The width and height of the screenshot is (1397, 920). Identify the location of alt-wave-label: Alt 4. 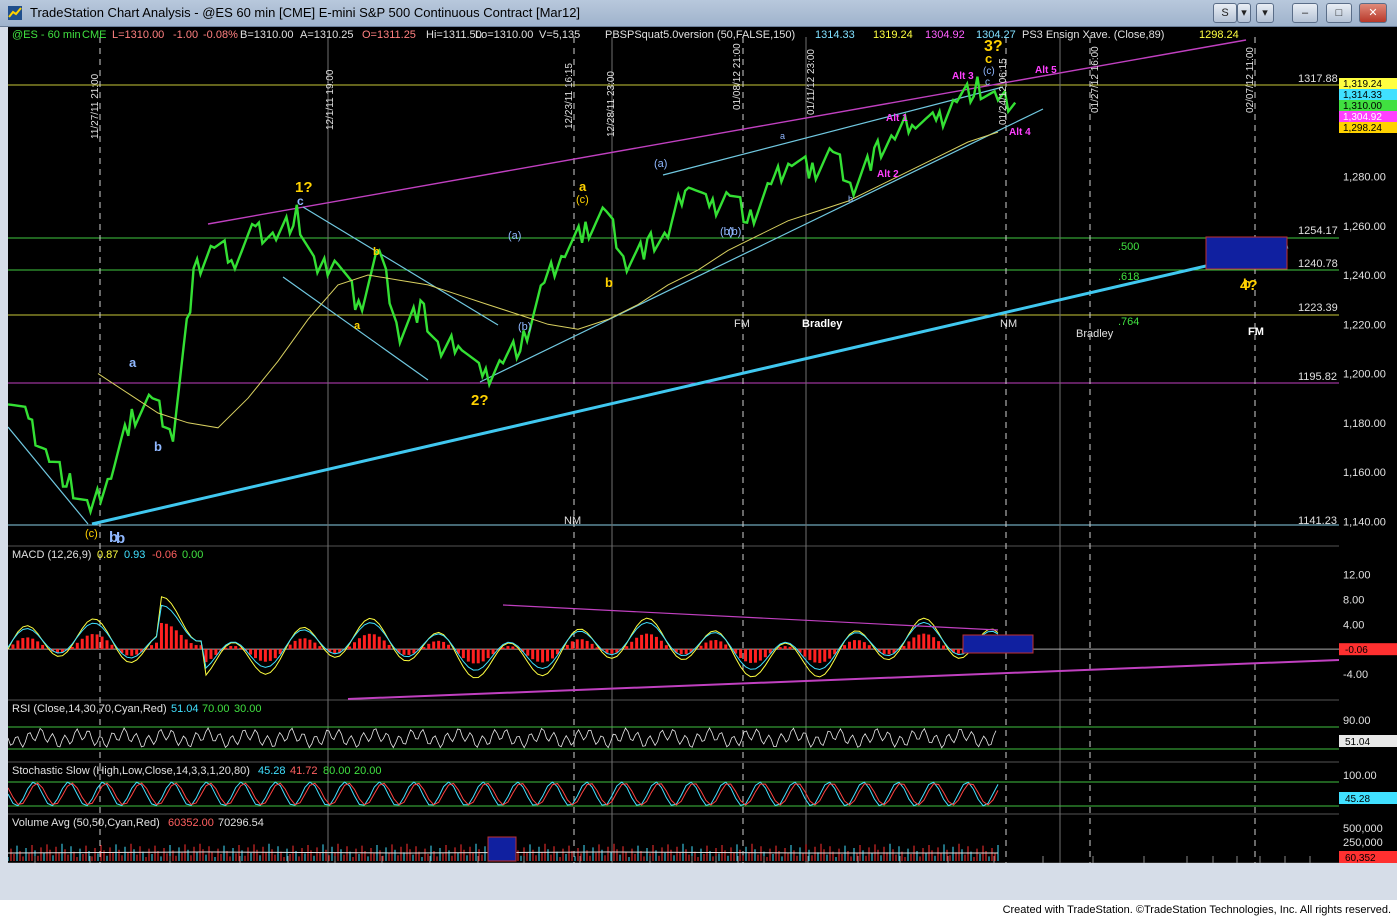
(1020, 132).